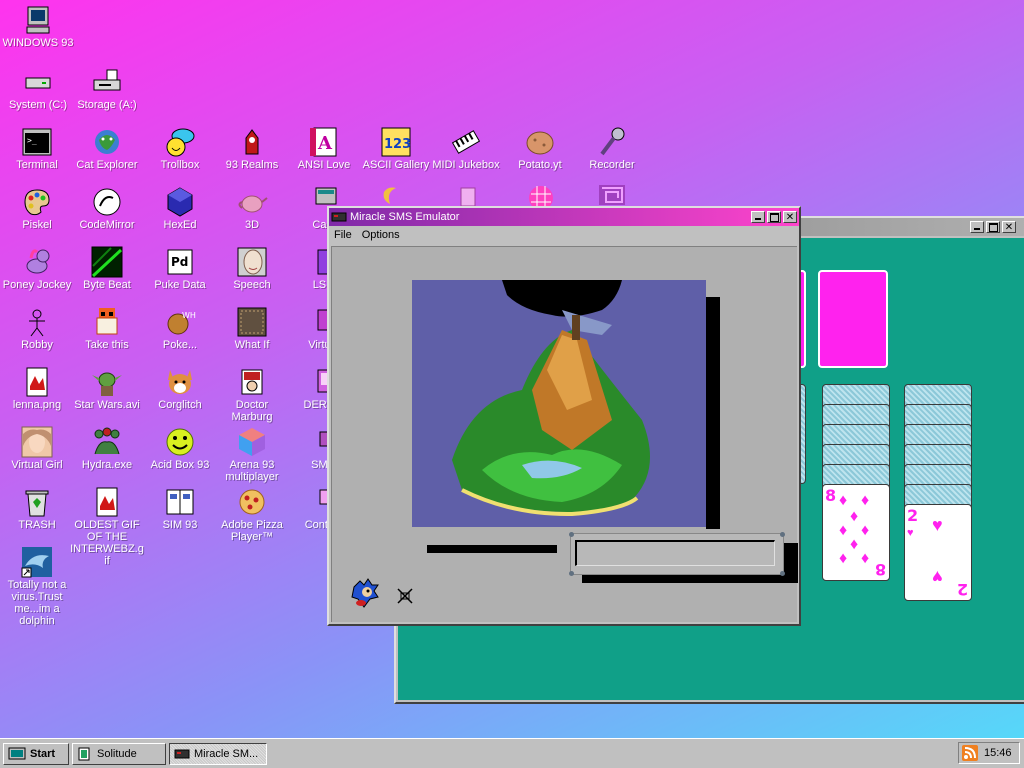 Image resolution: width=1024 pixels, height=768 pixels. I want to click on svg-text: 123, so click(397, 144).